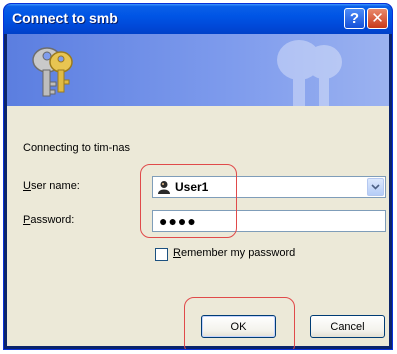  What do you see at coordinates (27, 186) in the screenshot?
I see `username-label-accel: U` at bounding box center [27, 186].